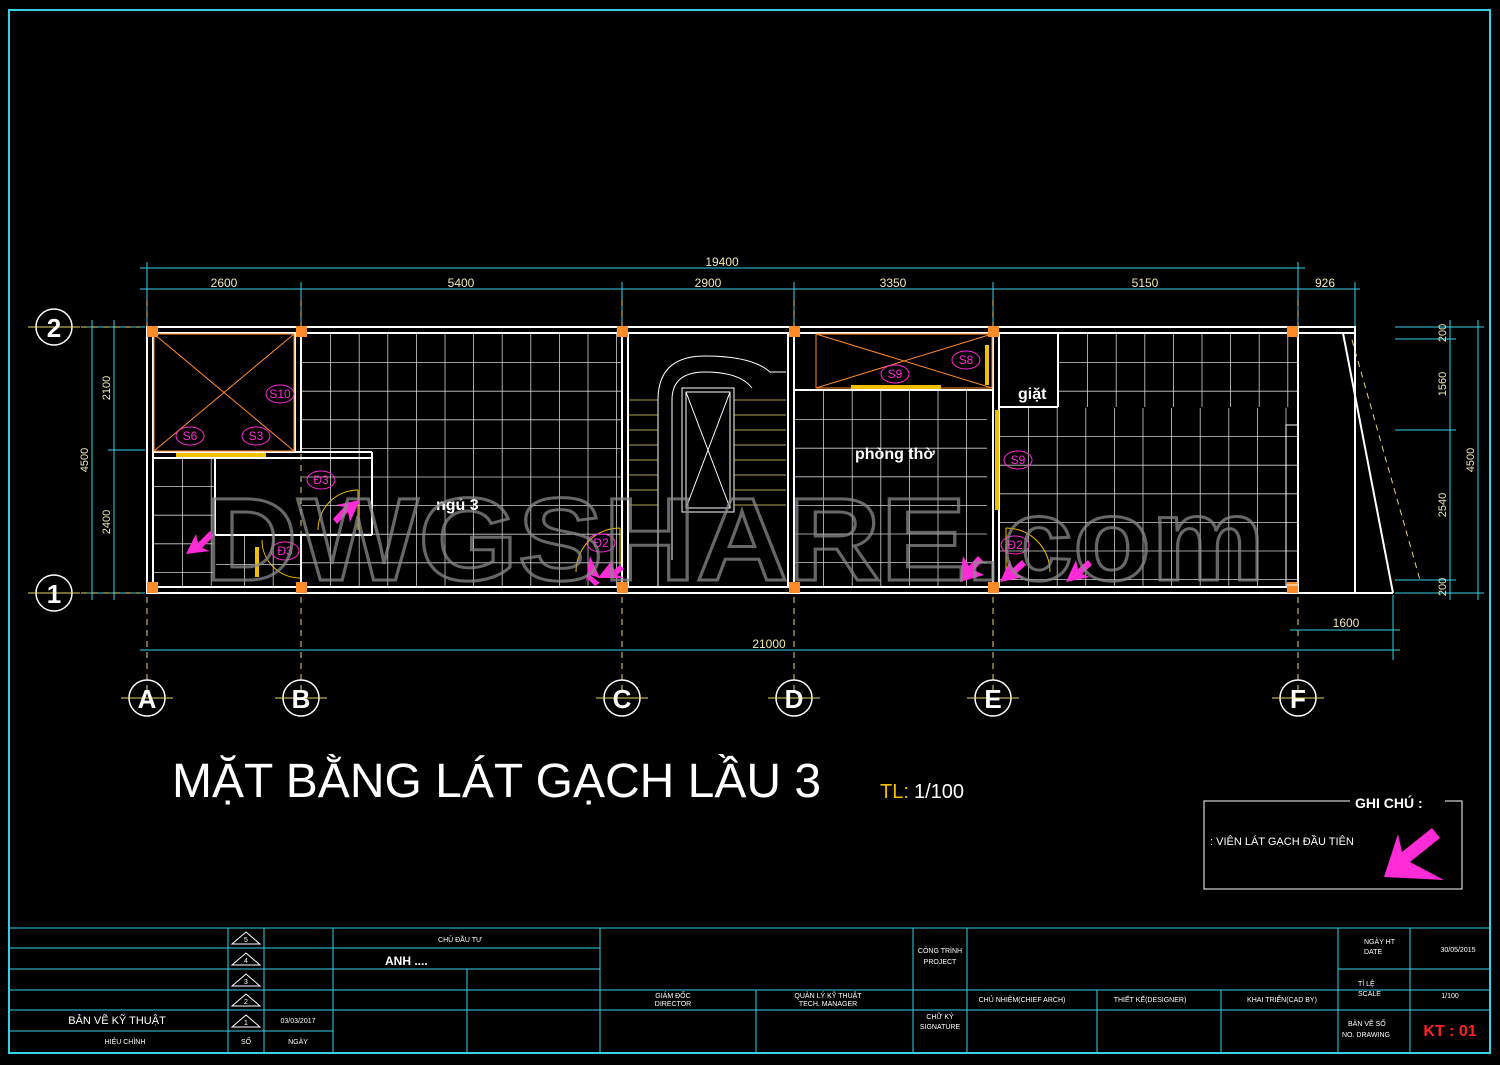 The width and height of the screenshot is (1500, 1065). What do you see at coordinates (1457, 950) in the screenshot?
I see `date-value: 30/05/2015` at bounding box center [1457, 950].